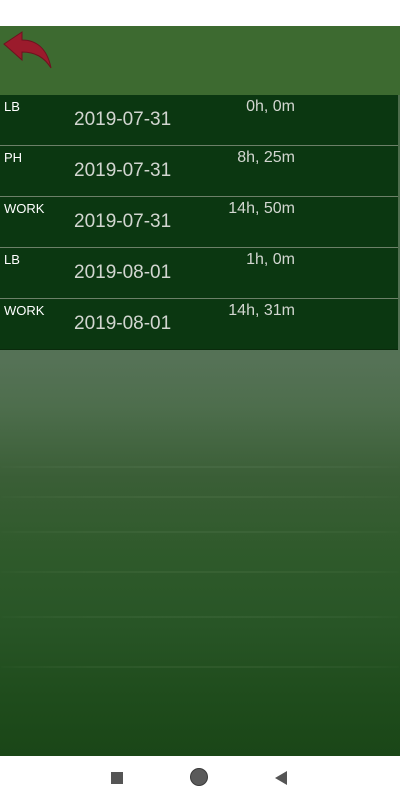 This screenshot has width=400, height=800. I want to click on entry-duration: 0h, 0m, so click(270, 106).